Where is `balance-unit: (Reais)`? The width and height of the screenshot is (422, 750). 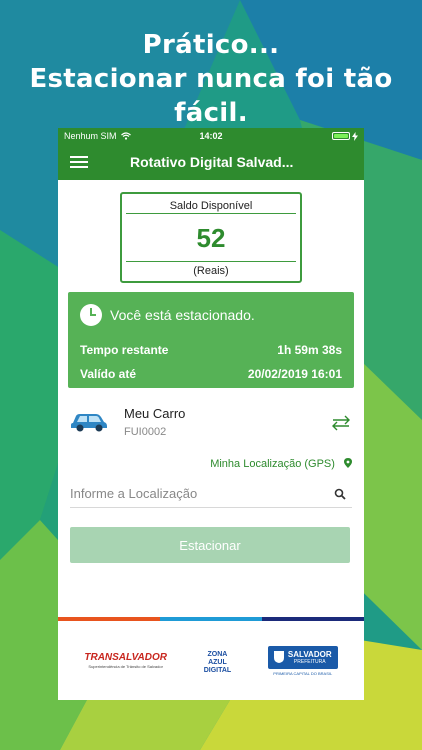
balance-unit: (Reais) is located at coordinates (211, 271).